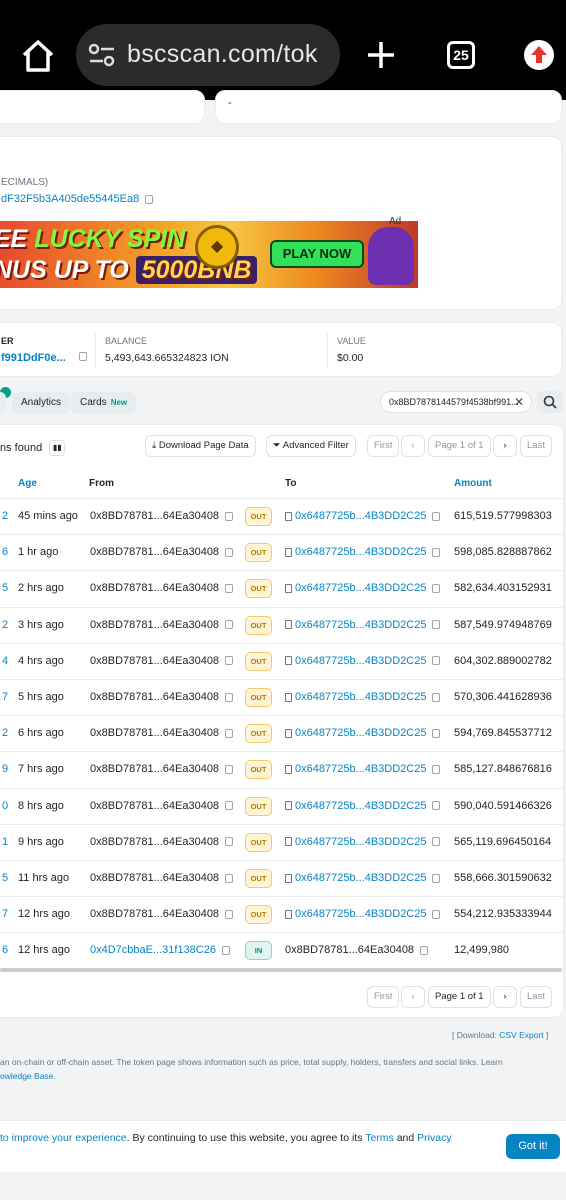  What do you see at coordinates (413, 997) in the screenshot?
I see `prev-page-button-bottom: ‹` at bounding box center [413, 997].